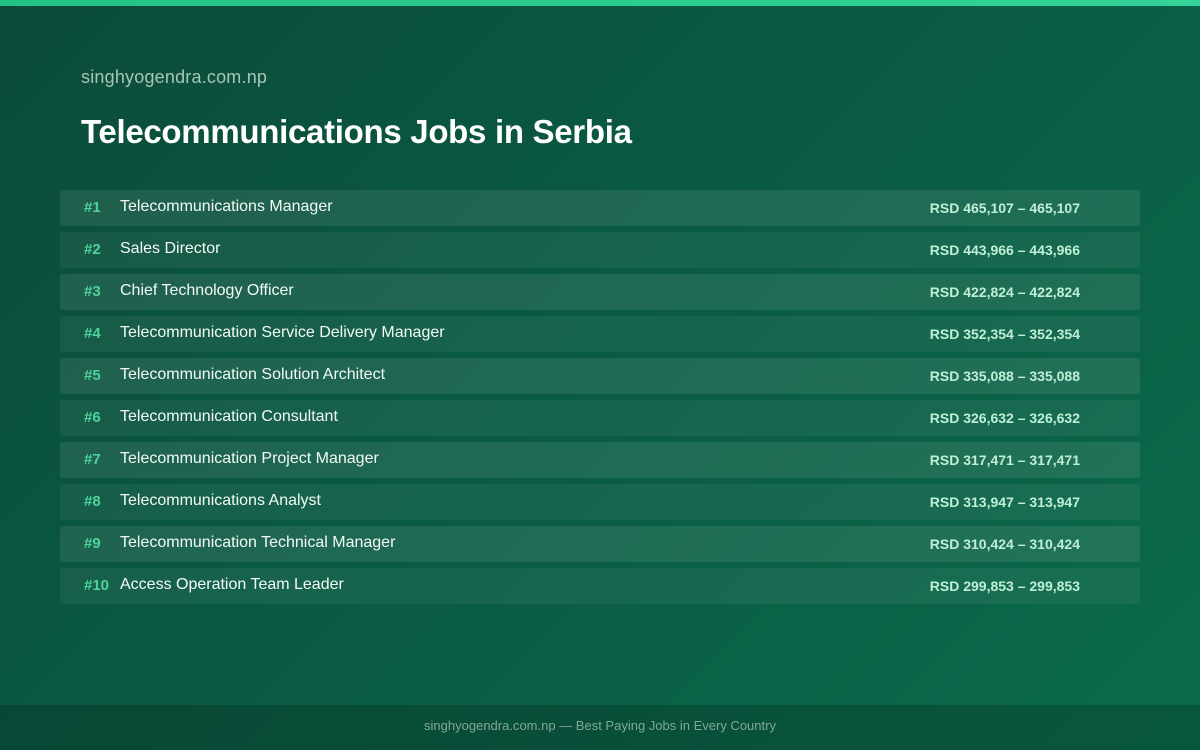  What do you see at coordinates (97, 585) in the screenshot?
I see `job-rank: #10` at bounding box center [97, 585].